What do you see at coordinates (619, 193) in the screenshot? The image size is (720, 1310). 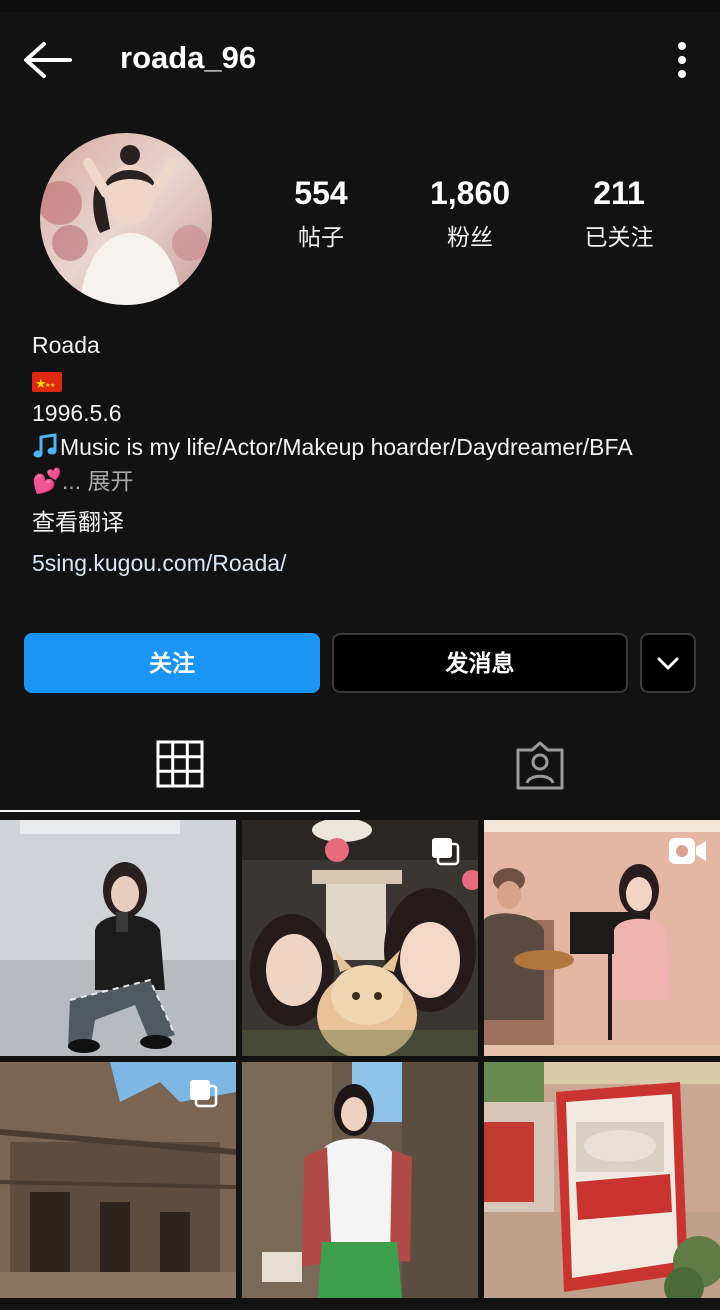 I see `following-count: 211` at bounding box center [619, 193].